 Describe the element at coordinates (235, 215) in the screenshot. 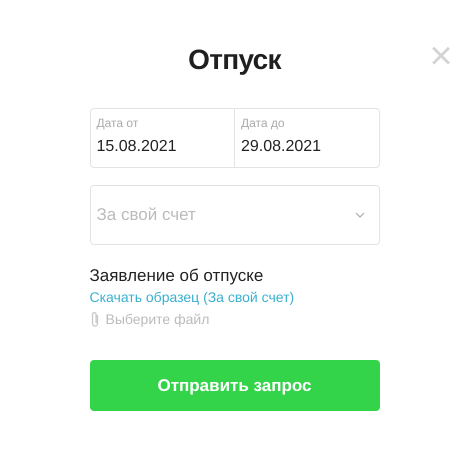

I see `type-select: За свой счет` at that location.